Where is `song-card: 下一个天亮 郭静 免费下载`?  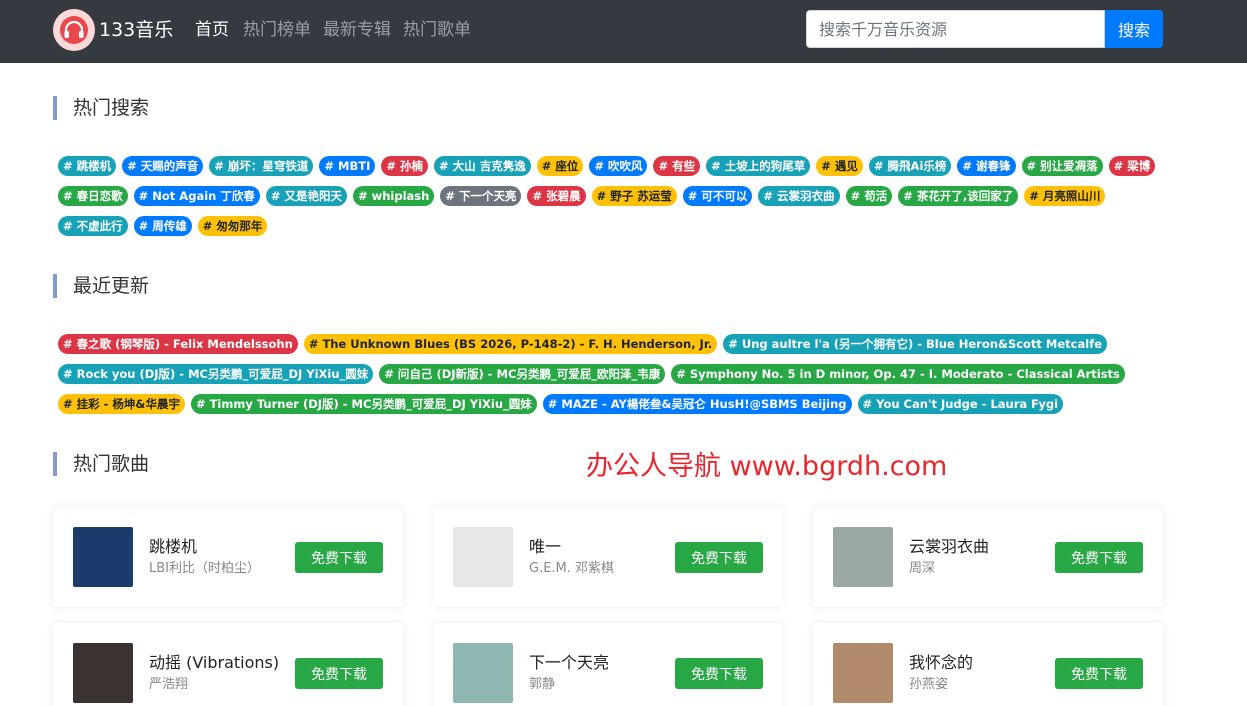 song-card: 下一个天亮 郭静 免费下载 is located at coordinates (608, 664).